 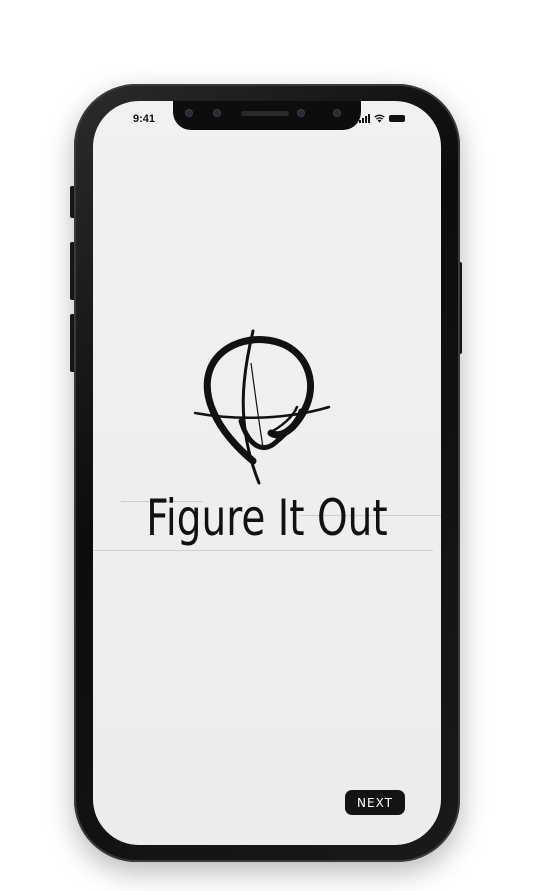 I want to click on status-time: 9:41, so click(x=144, y=119).